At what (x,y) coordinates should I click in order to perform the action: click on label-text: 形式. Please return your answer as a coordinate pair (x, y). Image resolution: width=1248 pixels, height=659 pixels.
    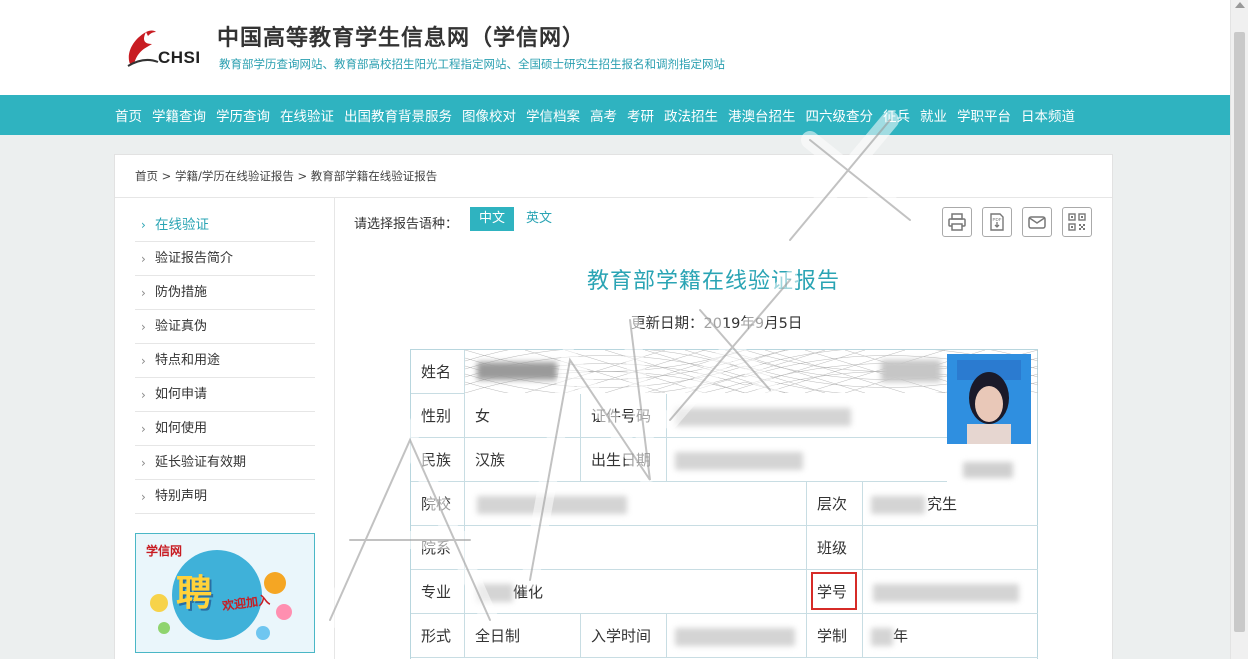
    Looking at the image, I should click on (436, 636).